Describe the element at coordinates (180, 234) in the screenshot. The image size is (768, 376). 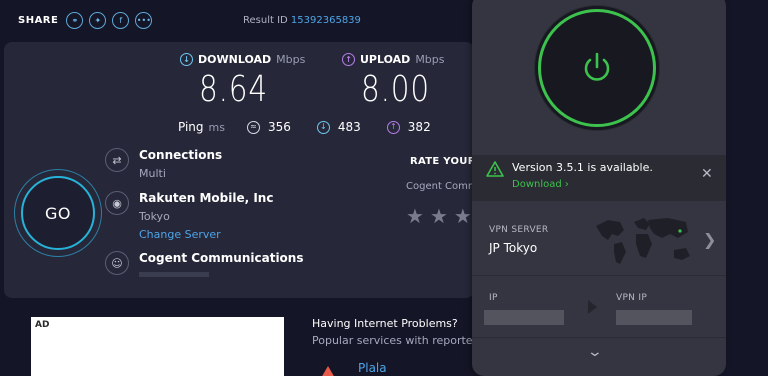
I see `change-server-link: Change Server` at that location.